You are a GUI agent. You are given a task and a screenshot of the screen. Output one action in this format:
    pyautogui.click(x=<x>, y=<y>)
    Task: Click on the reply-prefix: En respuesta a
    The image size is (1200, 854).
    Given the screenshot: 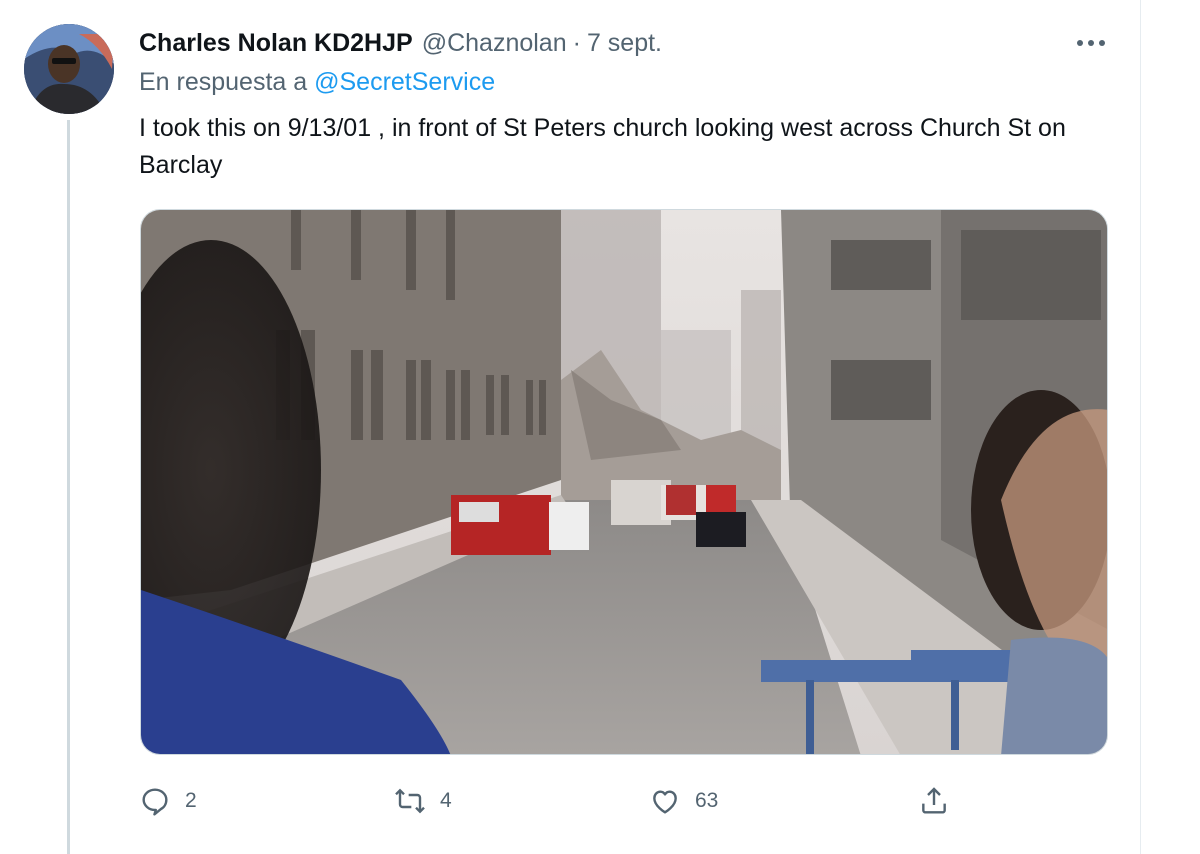 What is the action you would take?
    pyautogui.click(x=223, y=82)
    